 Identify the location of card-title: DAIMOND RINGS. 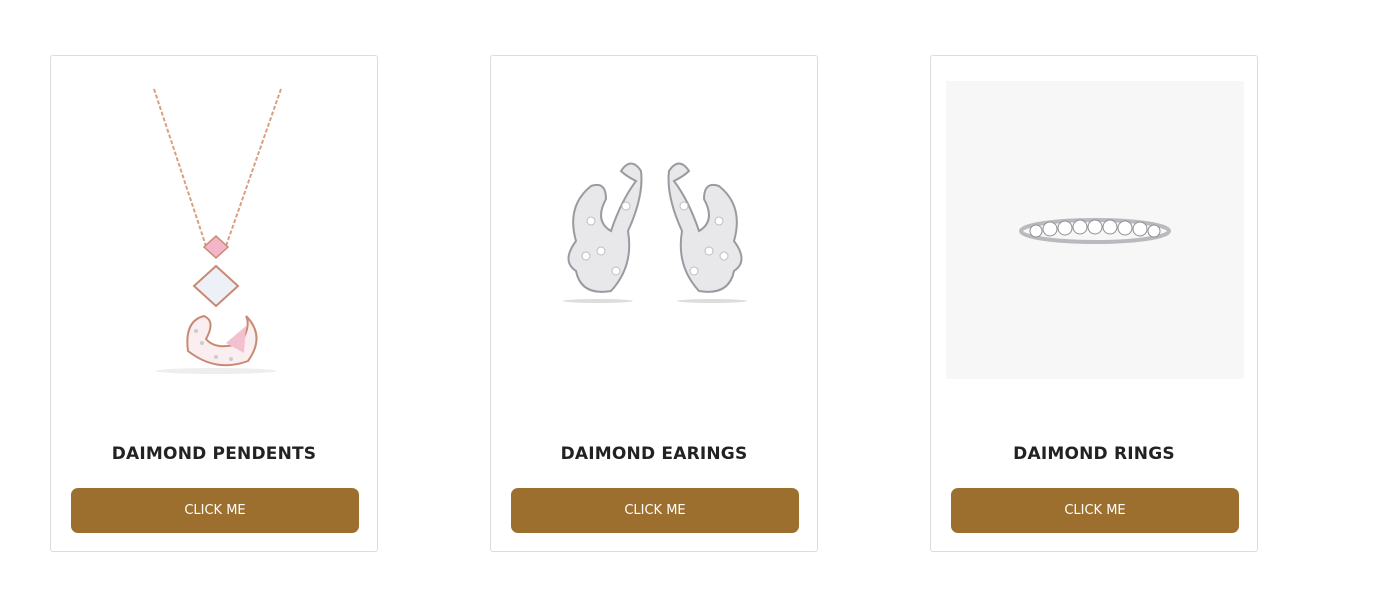
(1094, 454).